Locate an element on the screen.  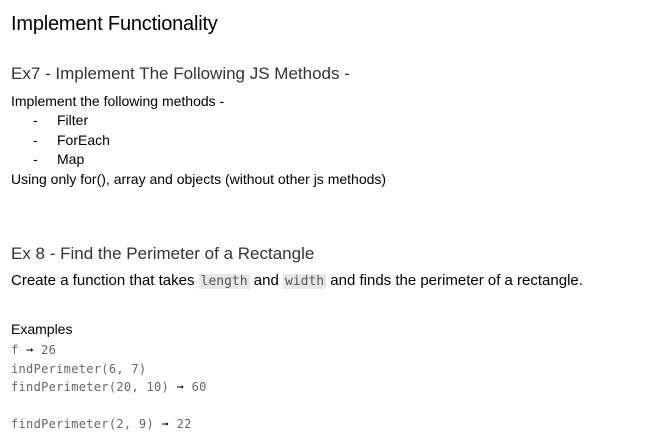
desc-text: and is located at coordinates (266, 280).